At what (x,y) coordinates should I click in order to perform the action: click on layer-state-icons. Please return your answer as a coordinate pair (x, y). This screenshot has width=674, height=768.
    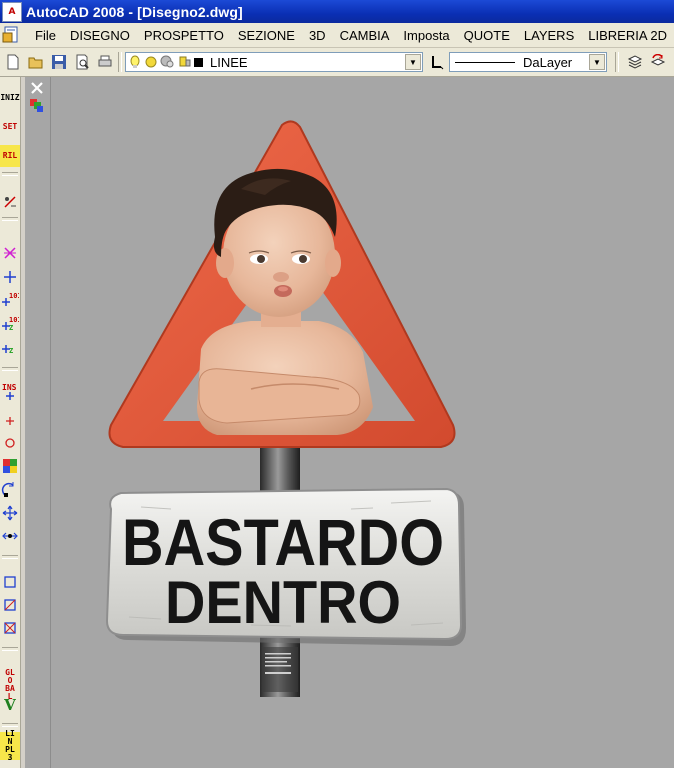
    Looking at the image, I should click on (166, 61).